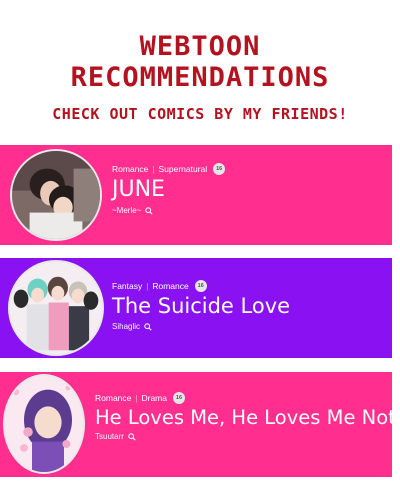  Describe the element at coordinates (154, 398) in the screenshot. I see `genre-tag: Drama` at that location.